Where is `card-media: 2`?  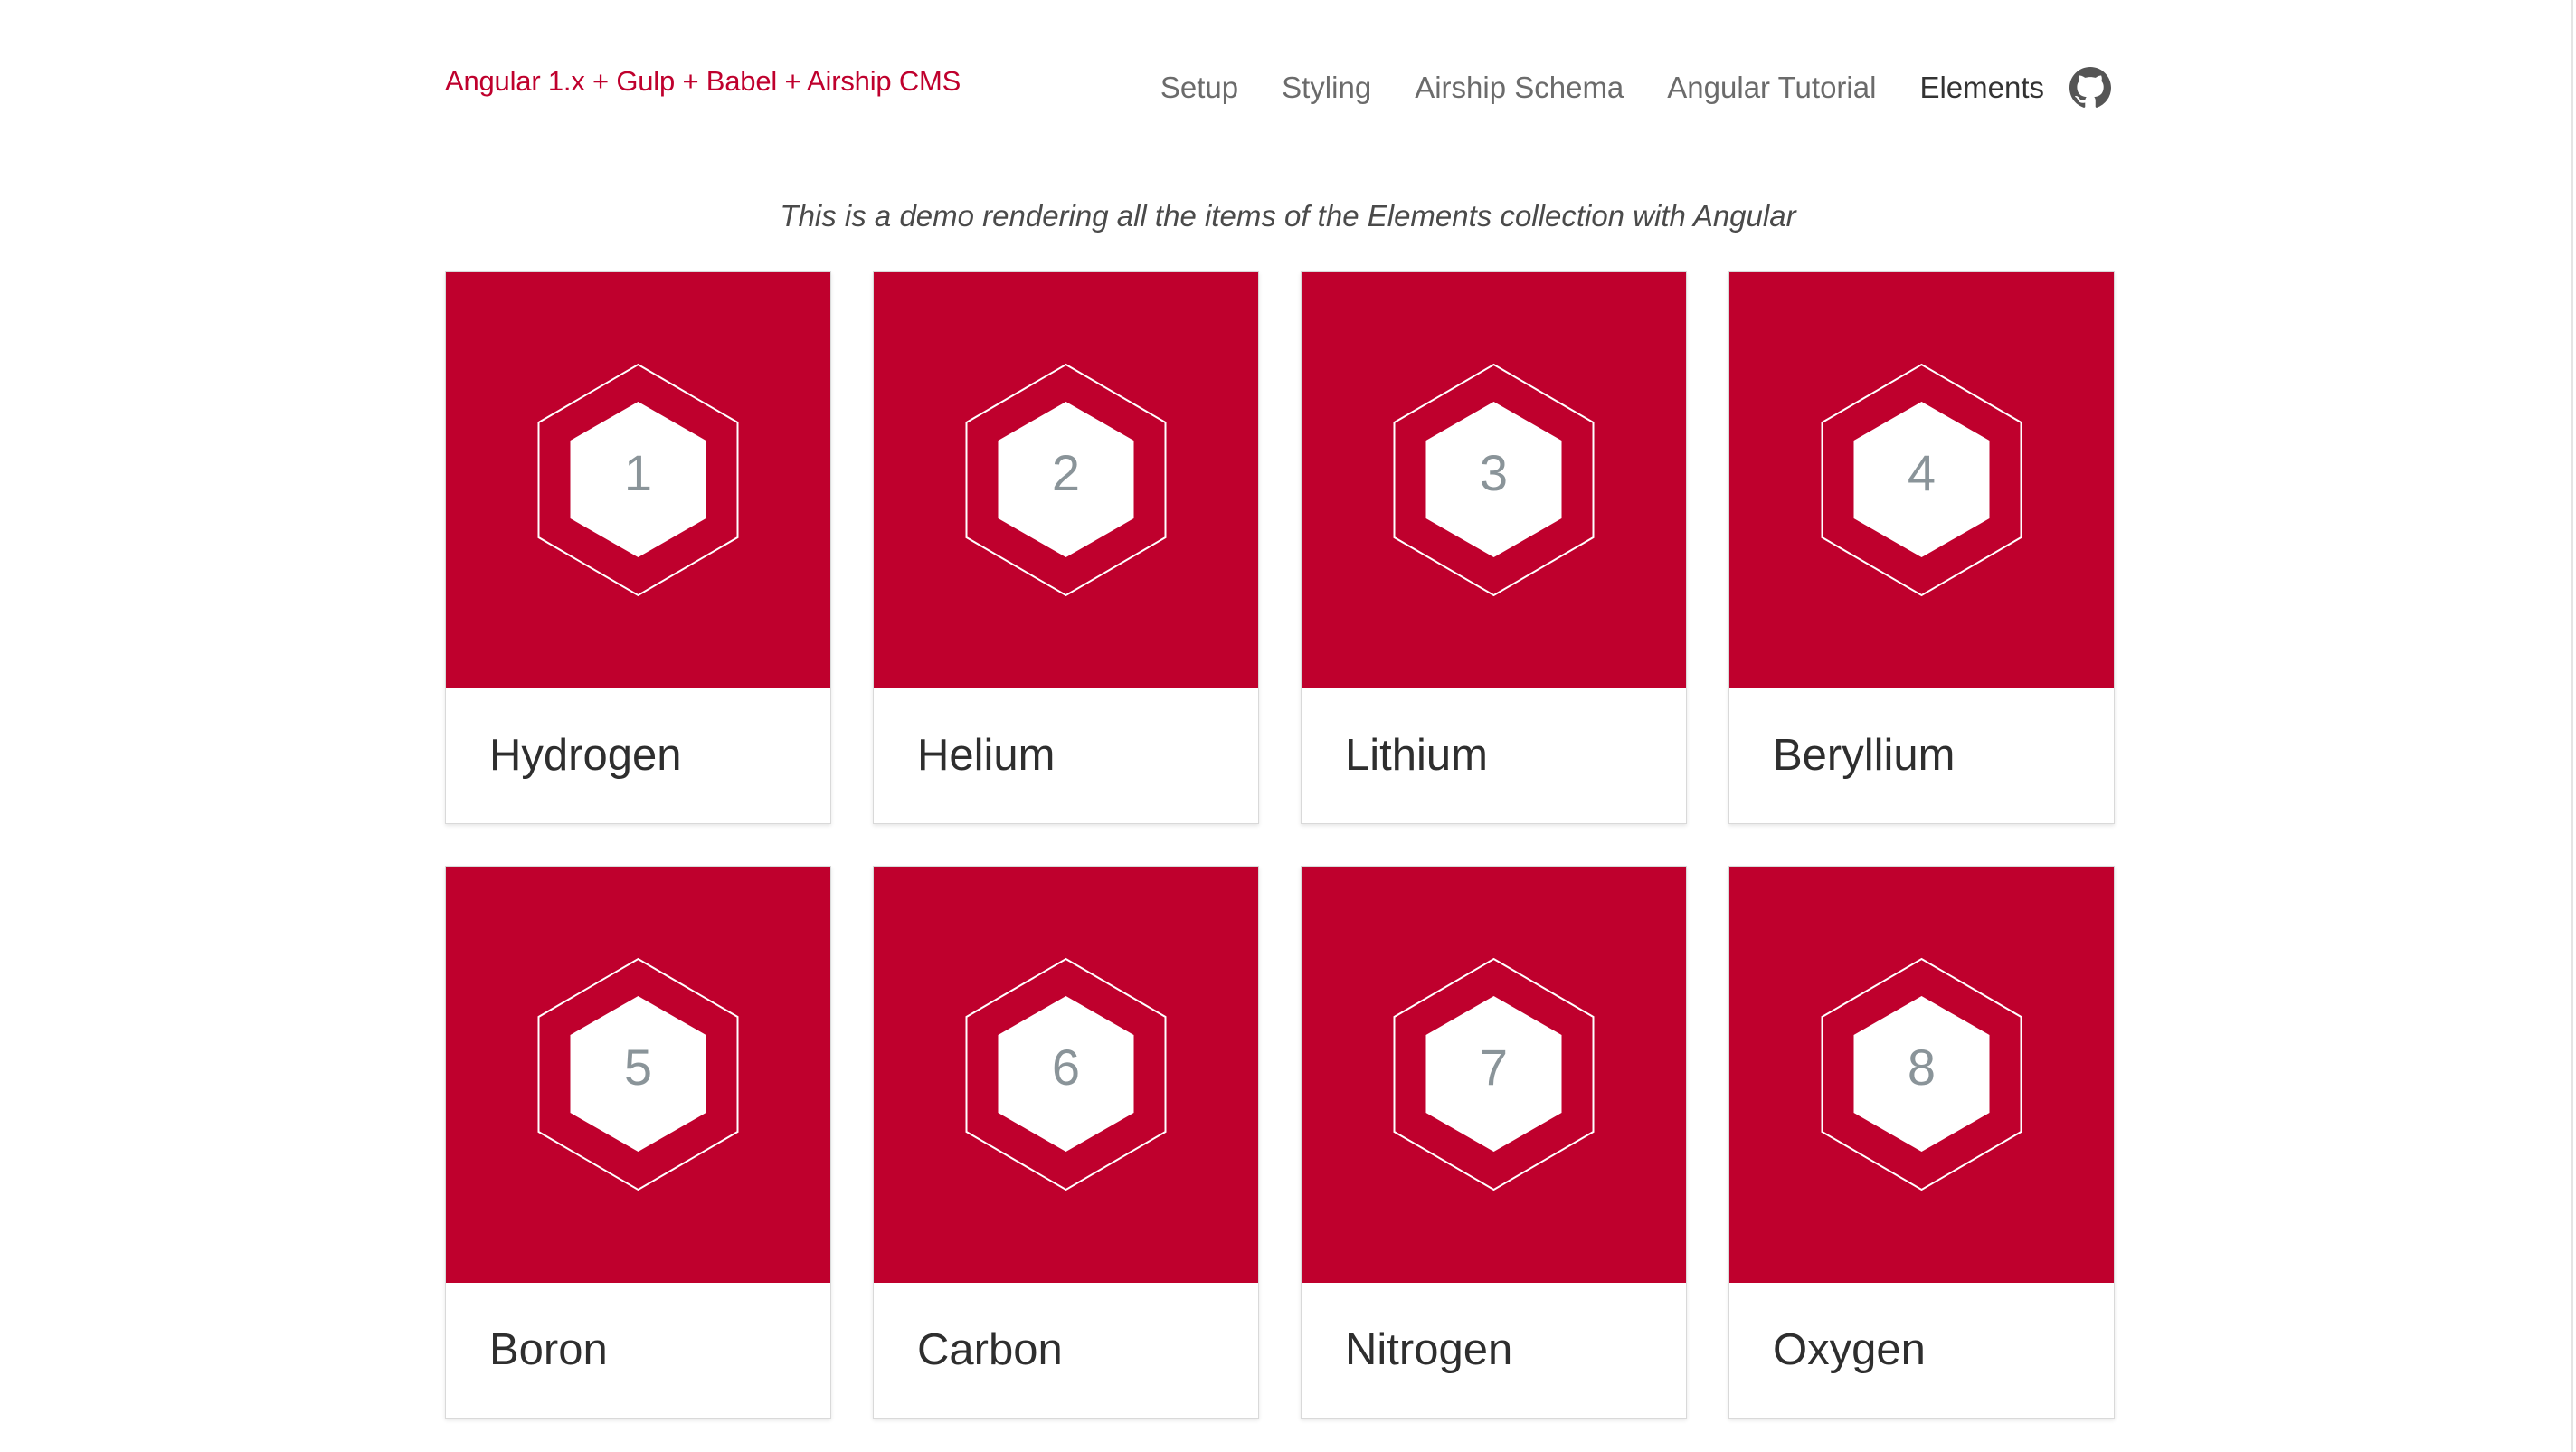 card-media: 2 is located at coordinates (1066, 480).